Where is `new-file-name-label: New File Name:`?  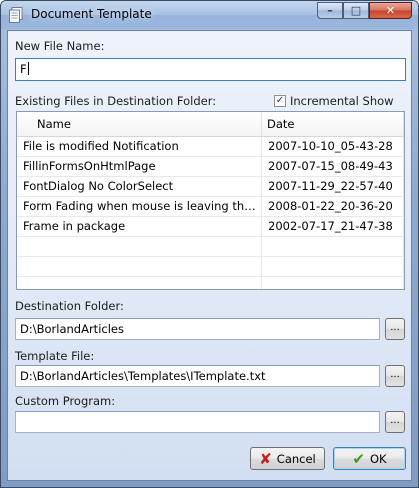
new-file-name-label: New File Name: is located at coordinates (60, 46).